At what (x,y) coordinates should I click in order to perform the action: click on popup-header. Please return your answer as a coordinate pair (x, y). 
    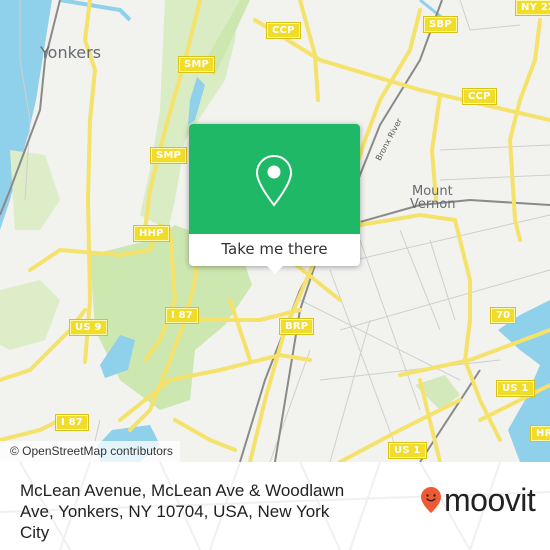
    Looking at the image, I should click on (274, 179).